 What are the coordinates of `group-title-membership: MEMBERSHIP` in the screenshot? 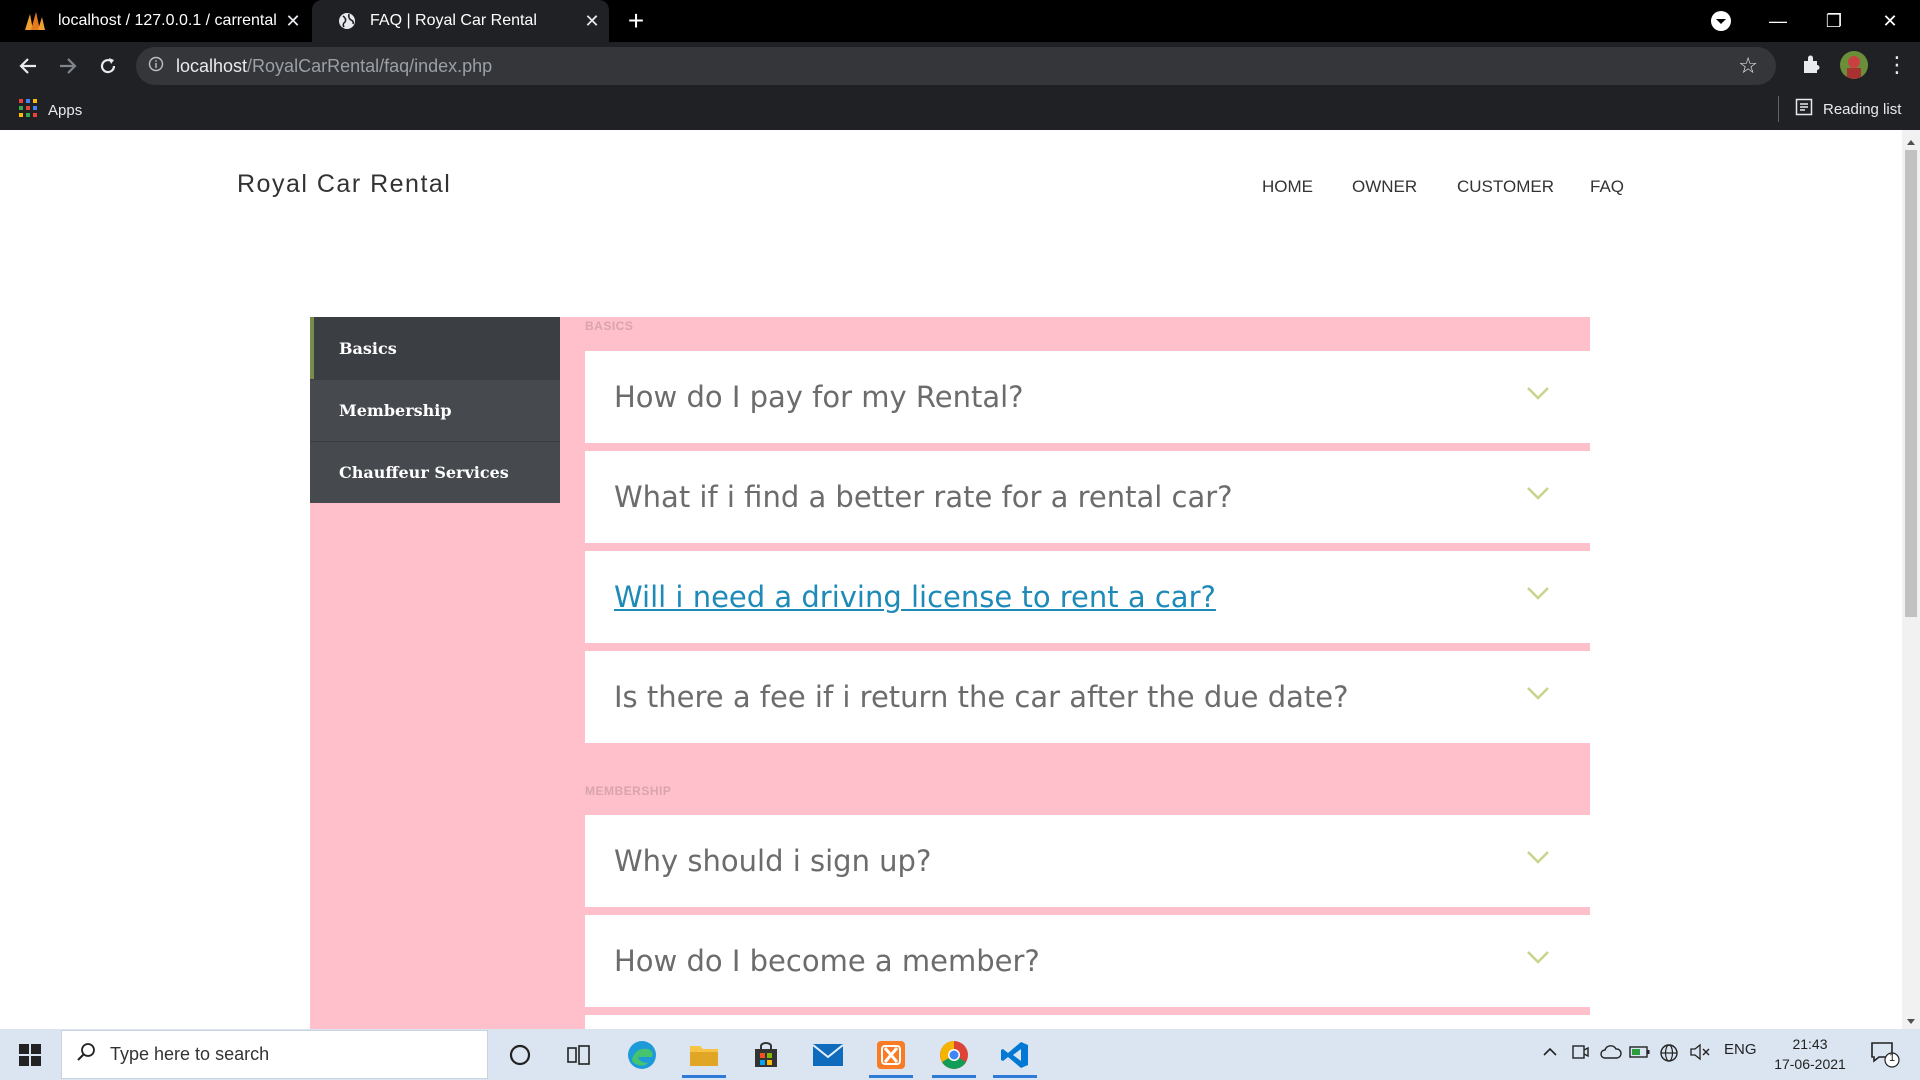 It's located at (628, 791).